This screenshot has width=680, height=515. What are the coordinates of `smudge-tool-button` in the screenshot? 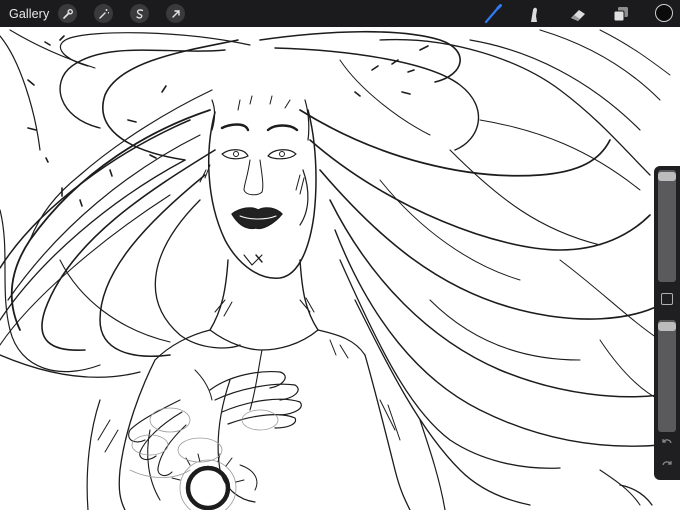 It's located at (535, 14).